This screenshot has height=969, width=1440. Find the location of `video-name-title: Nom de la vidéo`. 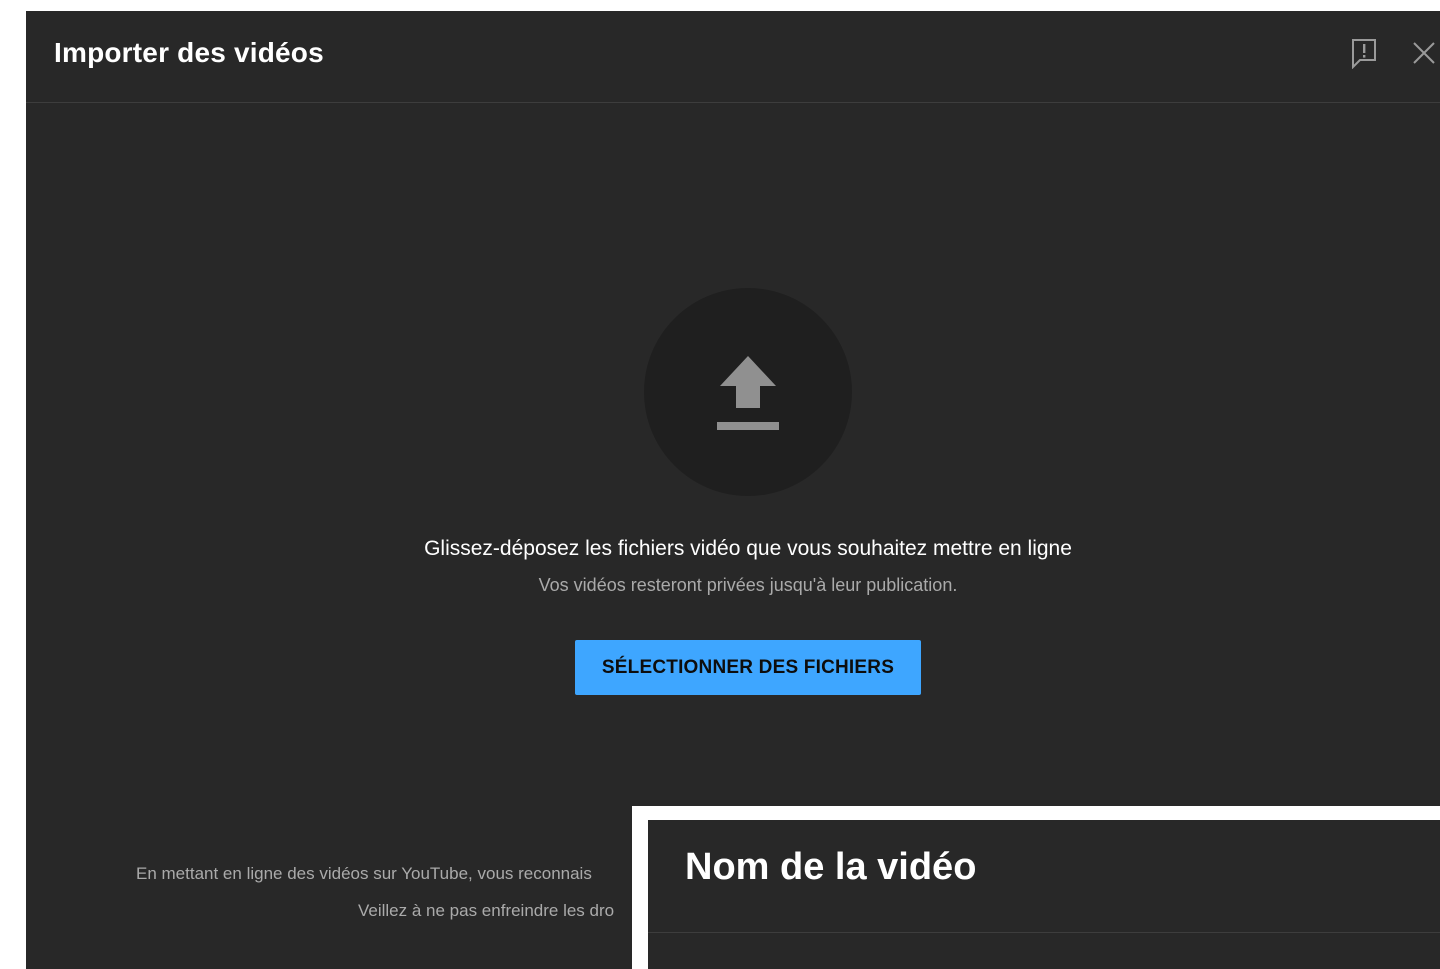

video-name-title: Nom de la vidéo is located at coordinates (831, 867).